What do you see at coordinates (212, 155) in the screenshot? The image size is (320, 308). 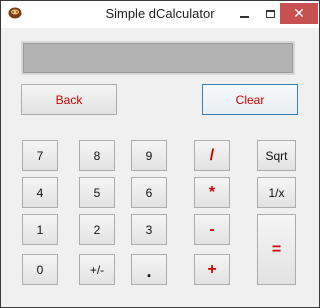 I see `divide-button: /` at bounding box center [212, 155].